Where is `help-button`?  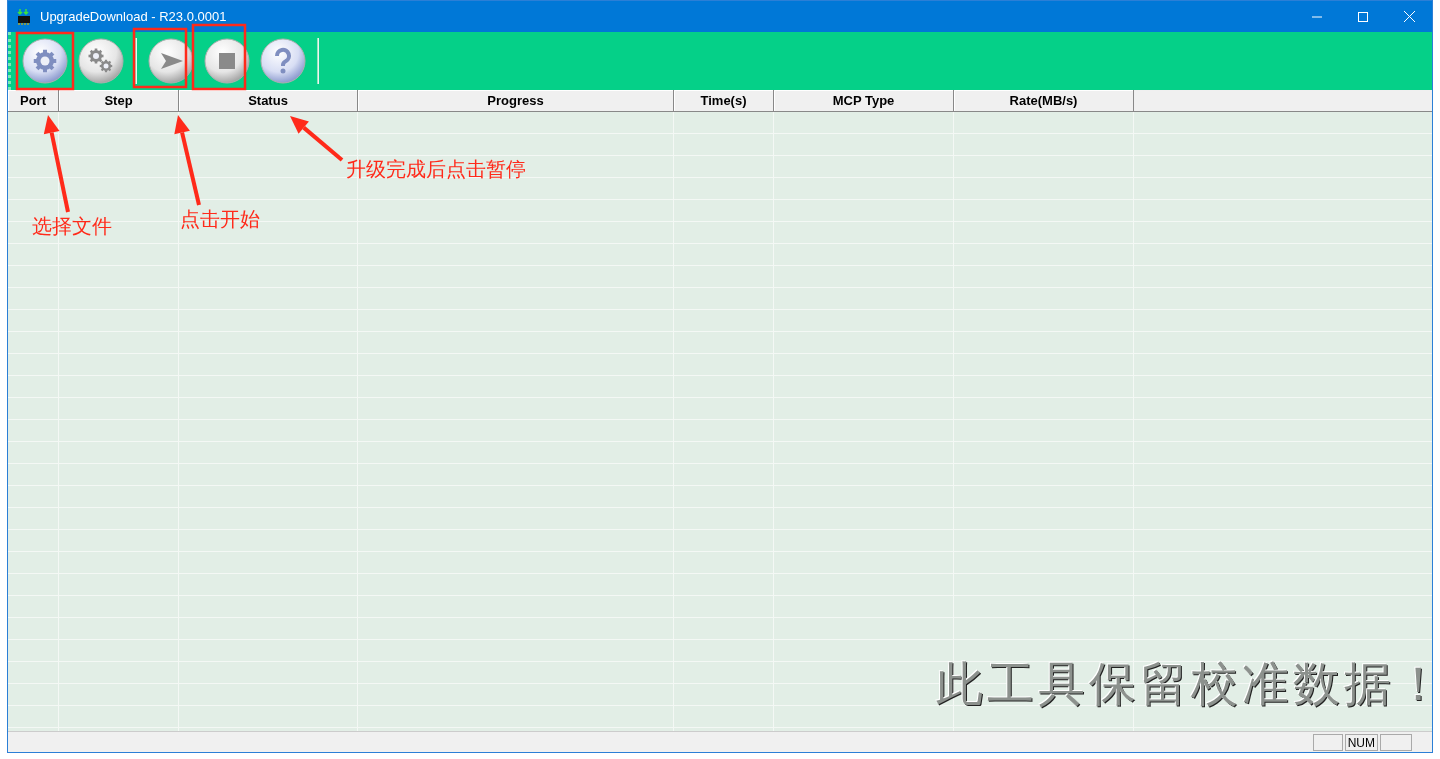
help-button is located at coordinates (283, 61).